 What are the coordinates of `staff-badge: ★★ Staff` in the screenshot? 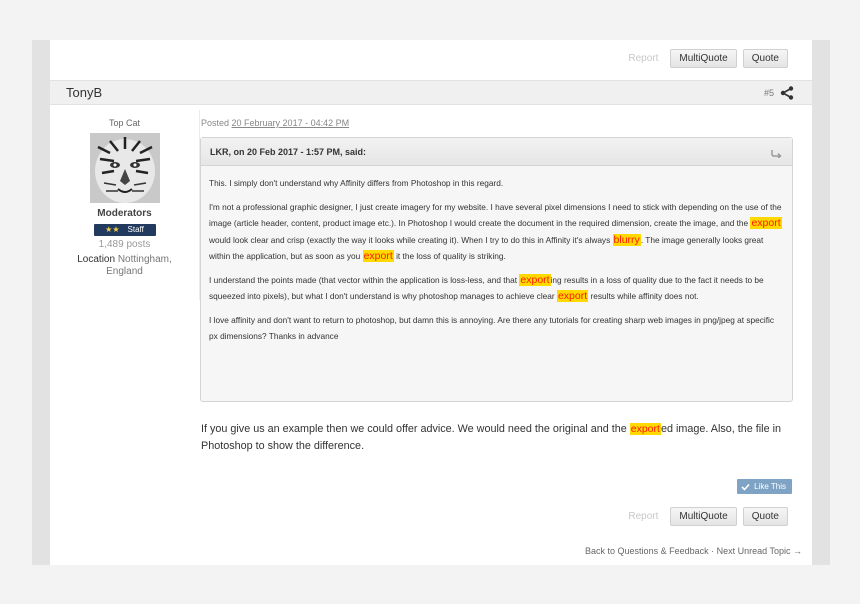 It's located at (124, 230).